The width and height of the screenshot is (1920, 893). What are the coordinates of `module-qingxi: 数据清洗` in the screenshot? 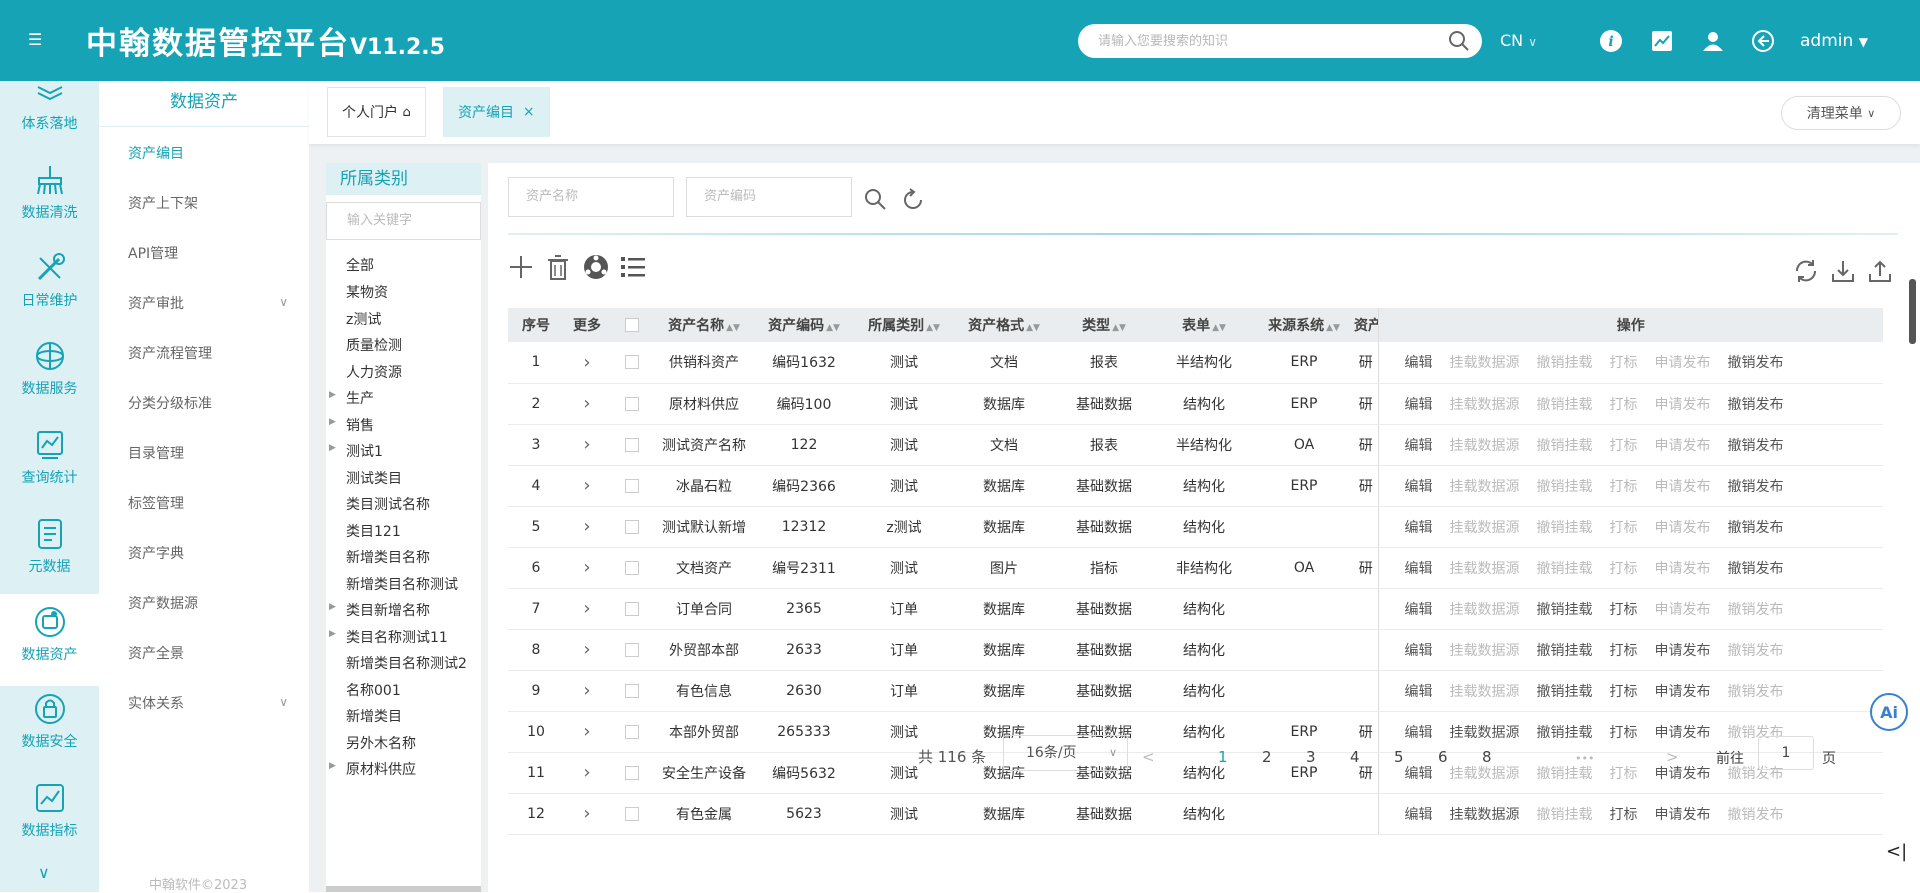 It's located at (49, 206).